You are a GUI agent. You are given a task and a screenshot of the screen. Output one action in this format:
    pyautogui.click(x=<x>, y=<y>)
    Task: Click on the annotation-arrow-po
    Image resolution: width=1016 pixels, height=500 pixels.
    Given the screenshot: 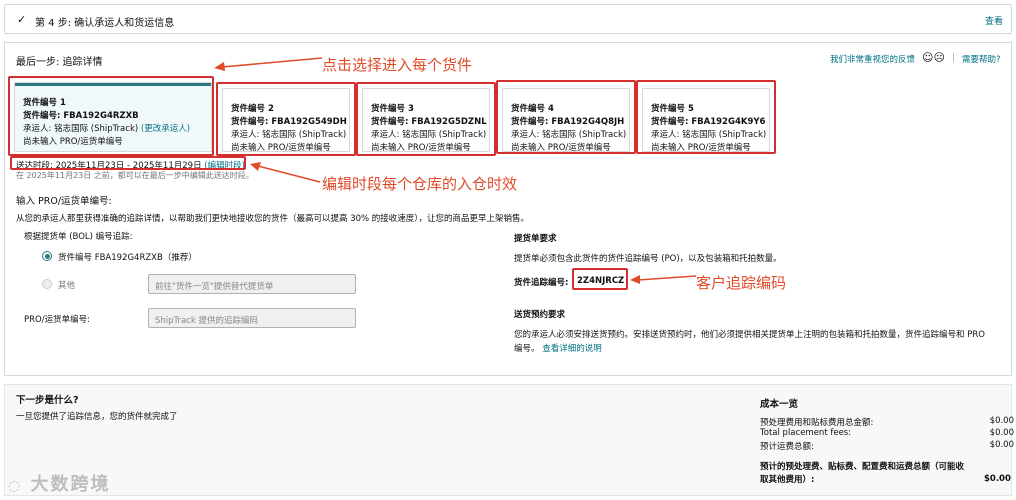 What is the action you would take?
    pyautogui.click(x=663, y=279)
    